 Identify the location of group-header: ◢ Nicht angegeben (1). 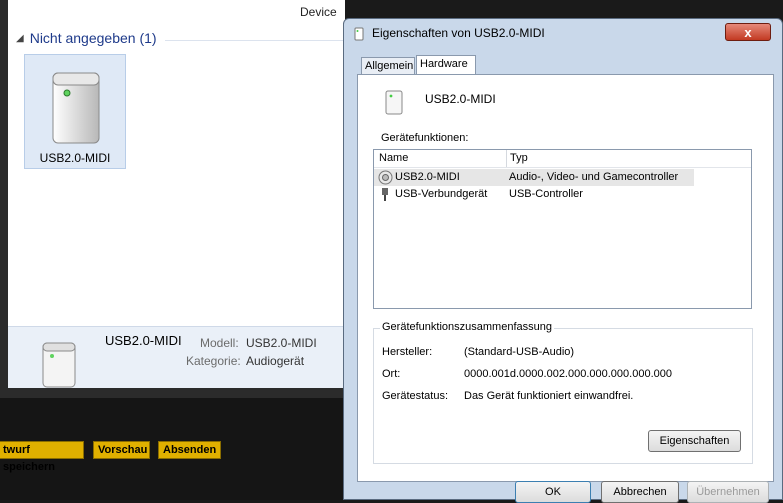
(86, 38).